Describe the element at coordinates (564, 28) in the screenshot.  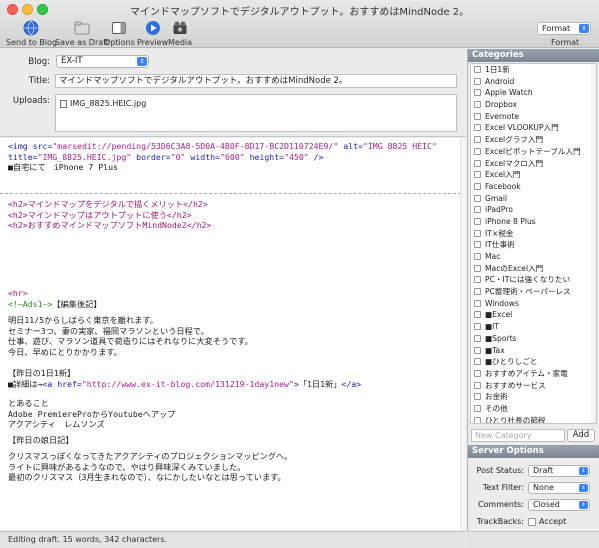
I see `format-dropdown: Format ⇕` at that location.